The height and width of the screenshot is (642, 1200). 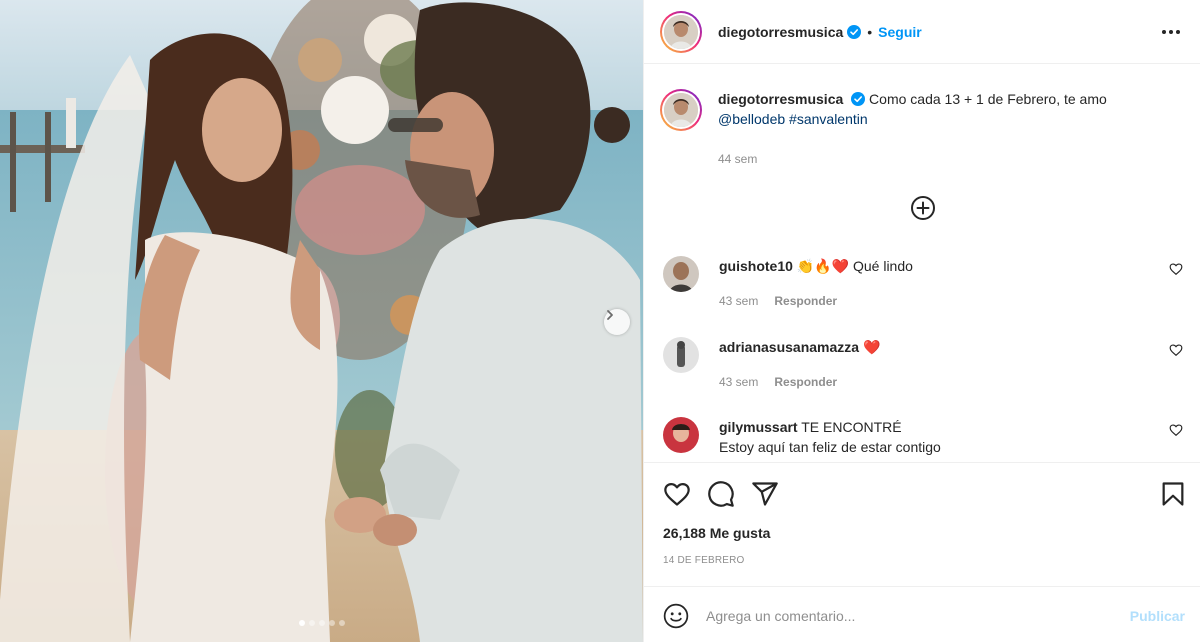 I want to click on bookmark-icon, so click(x=1173, y=494).